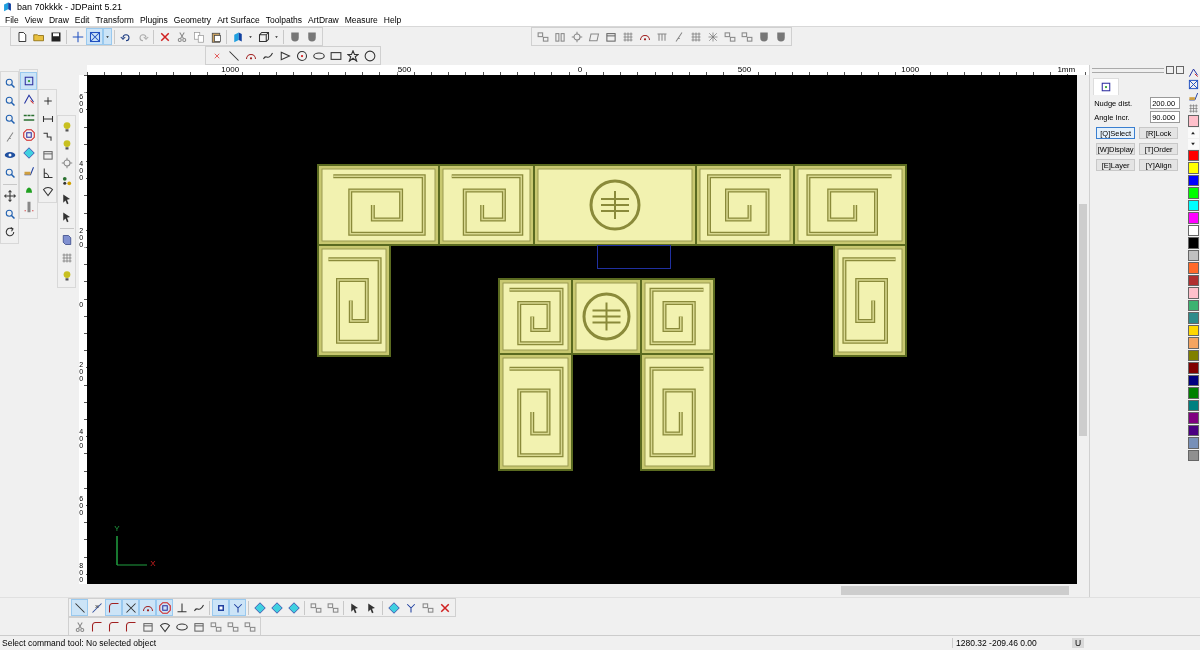  I want to click on axis-label: X, so click(153, 564).